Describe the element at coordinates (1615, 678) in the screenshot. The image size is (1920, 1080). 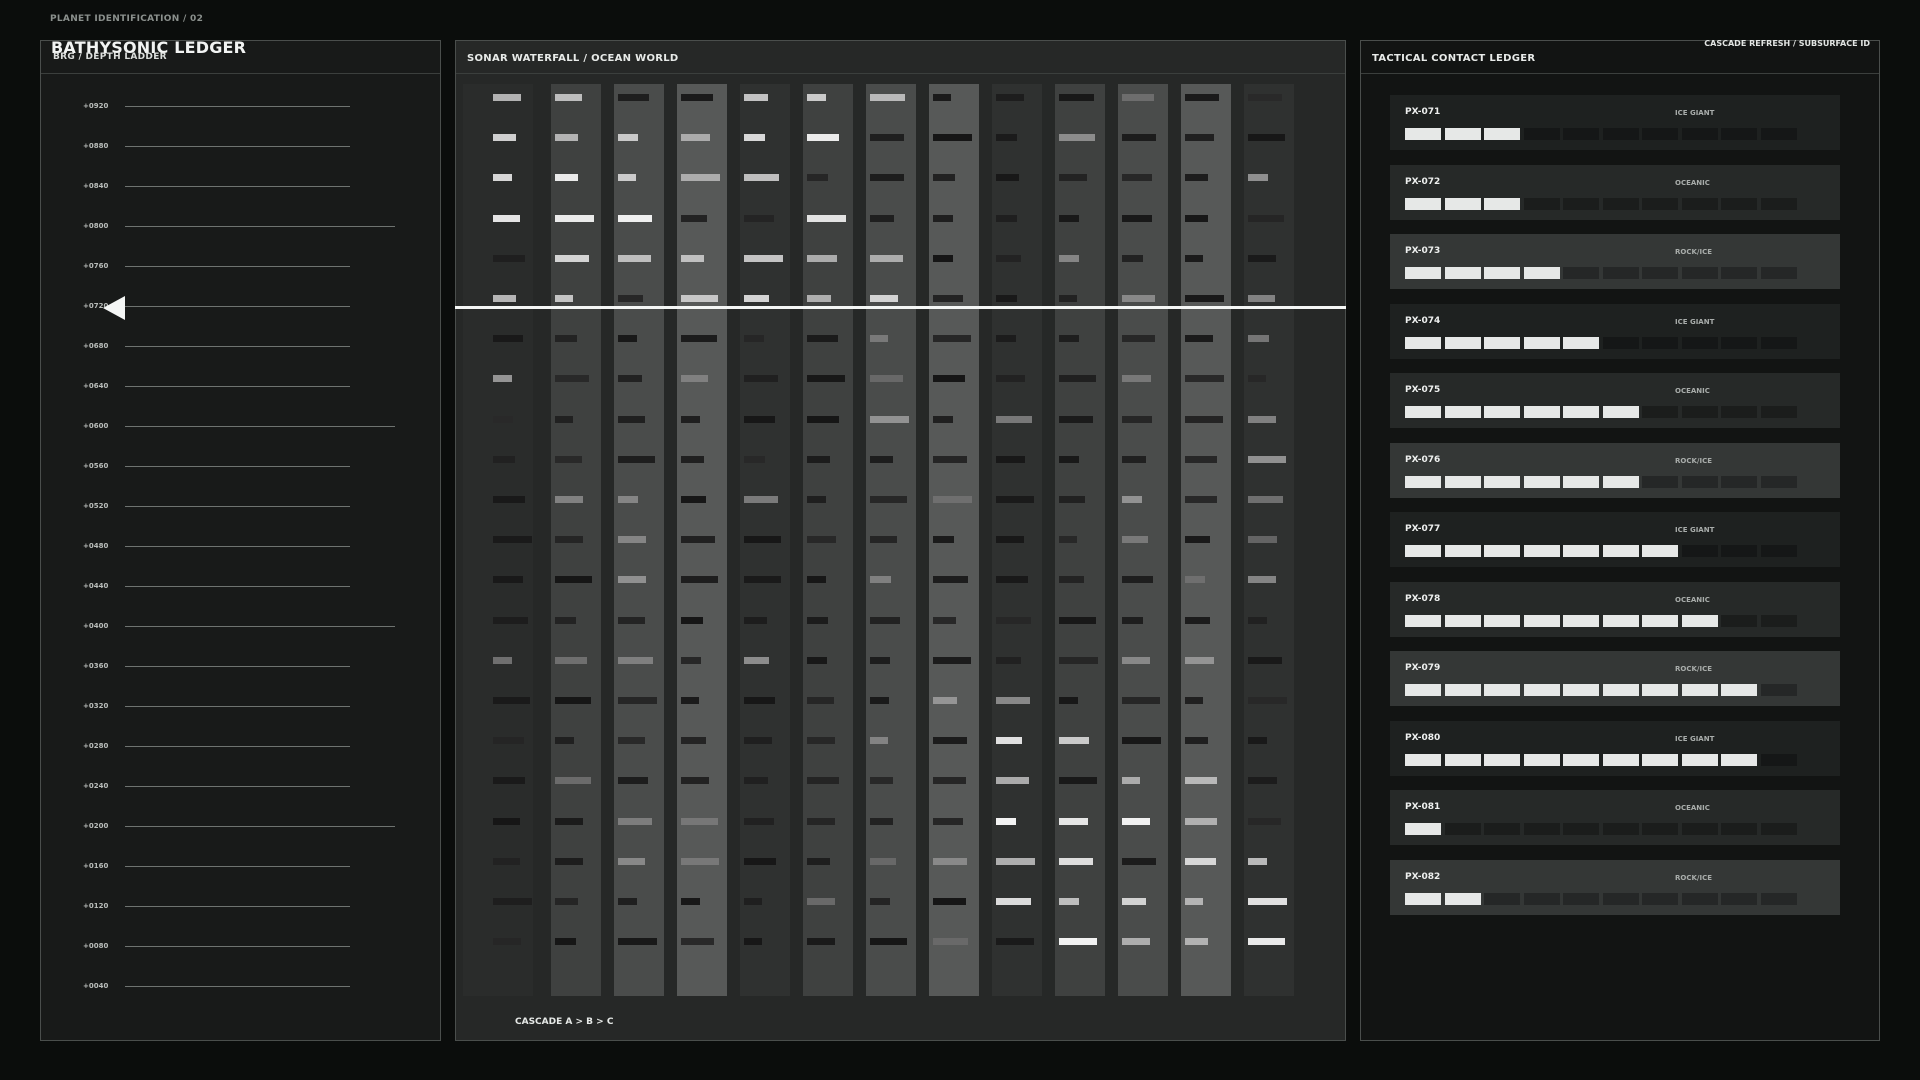
I see `contact-row: PX-079 ROCK/ICE` at that location.